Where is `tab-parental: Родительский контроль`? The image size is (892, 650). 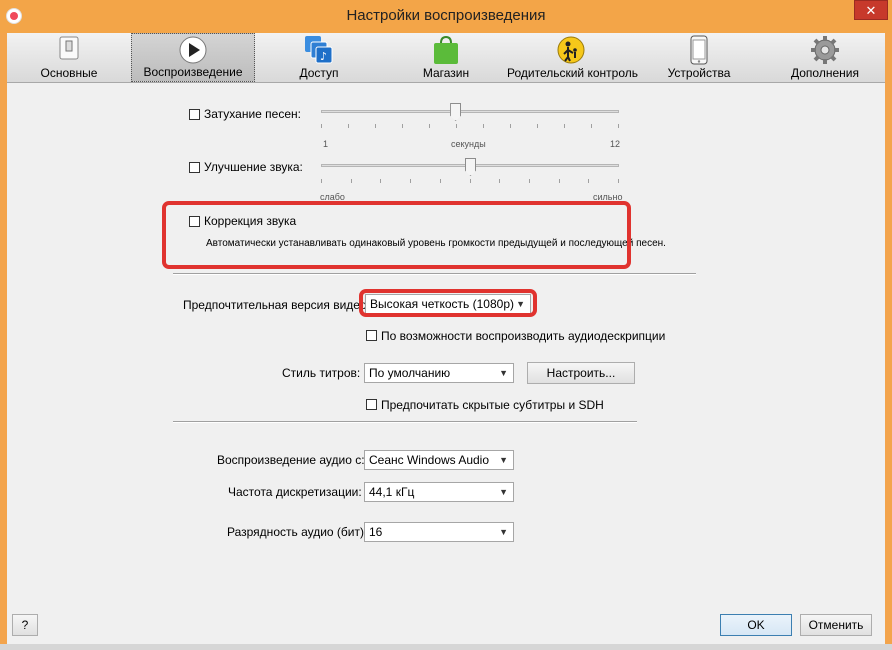
tab-parental: Родительский контроль is located at coordinates (572, 57).